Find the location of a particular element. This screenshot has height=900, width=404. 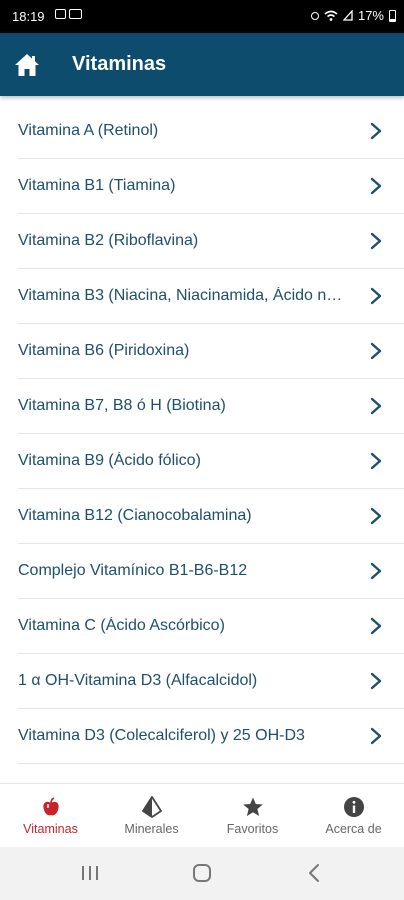

list-item-label: Vitamina C (Ácido Ascórbico) is located at coordinates (121, 625).